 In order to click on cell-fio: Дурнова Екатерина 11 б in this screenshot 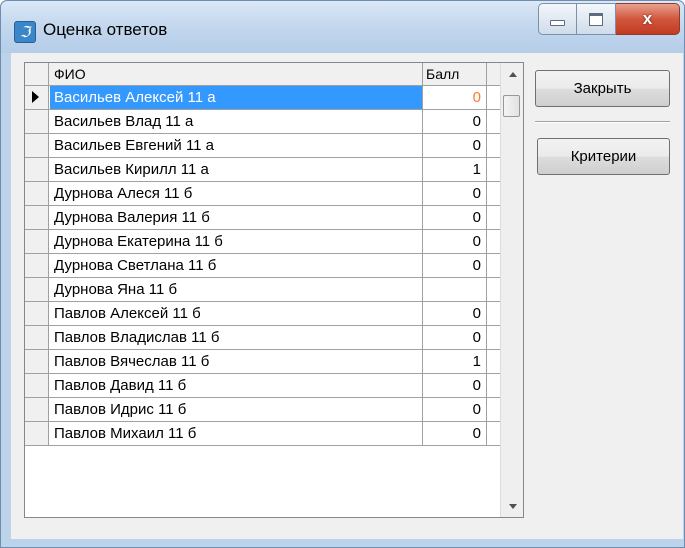, I will do `click(236, 241)`.